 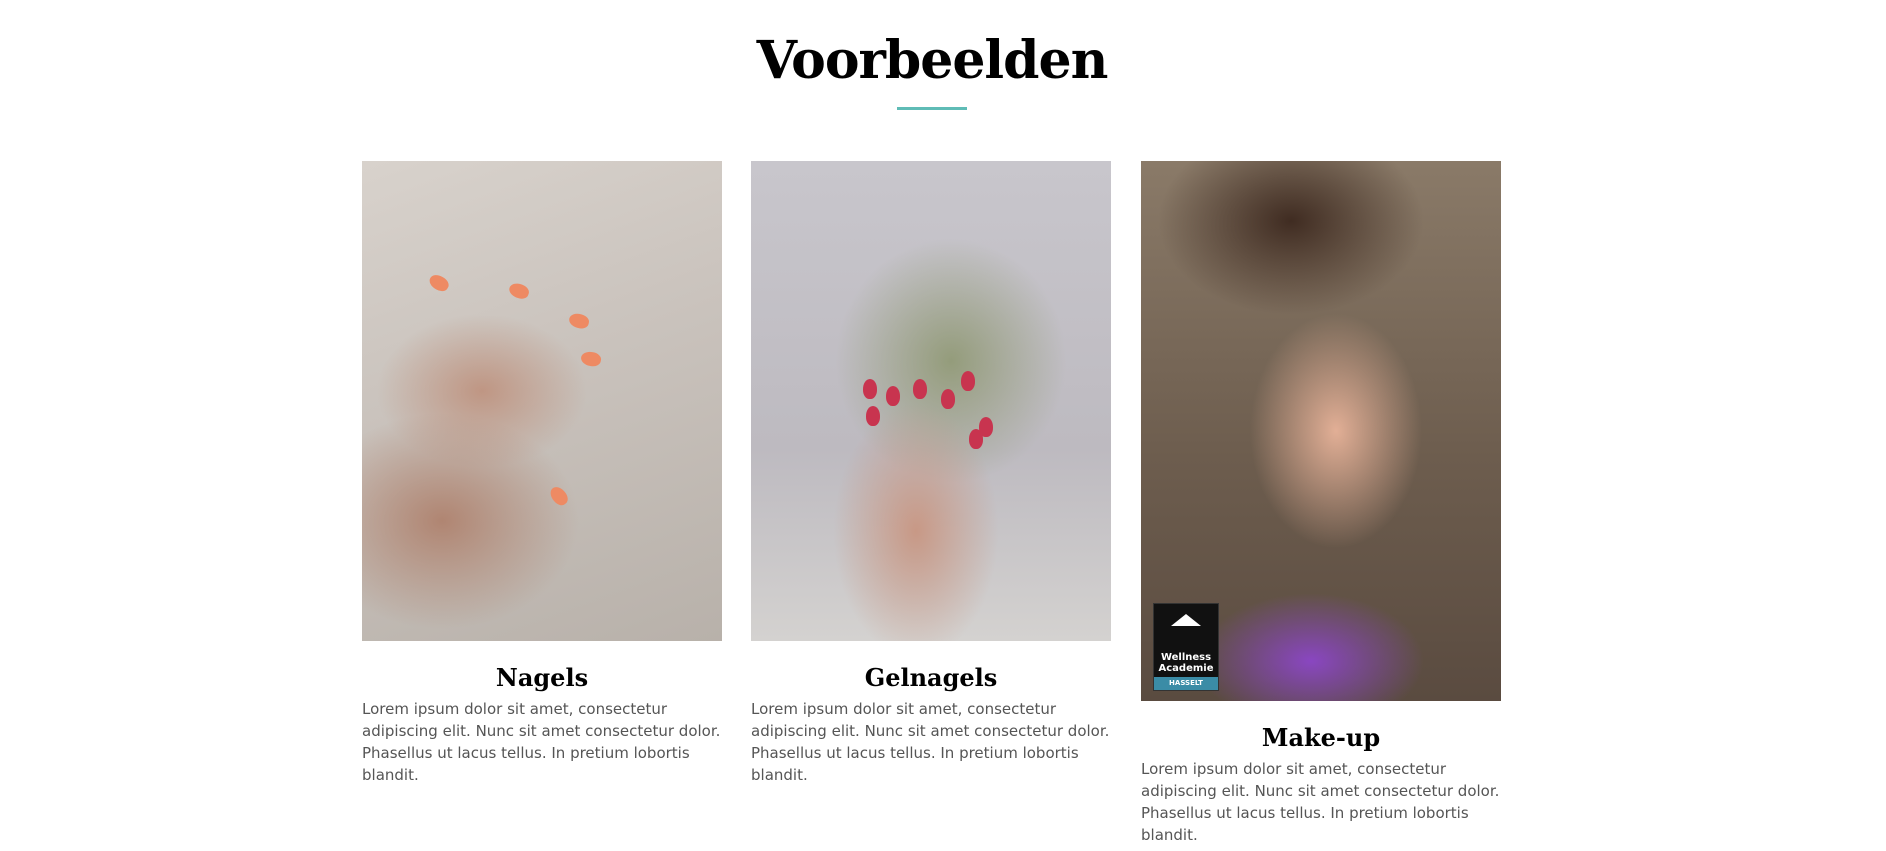 I want to click on title-underline, so click(x=932, y=108).